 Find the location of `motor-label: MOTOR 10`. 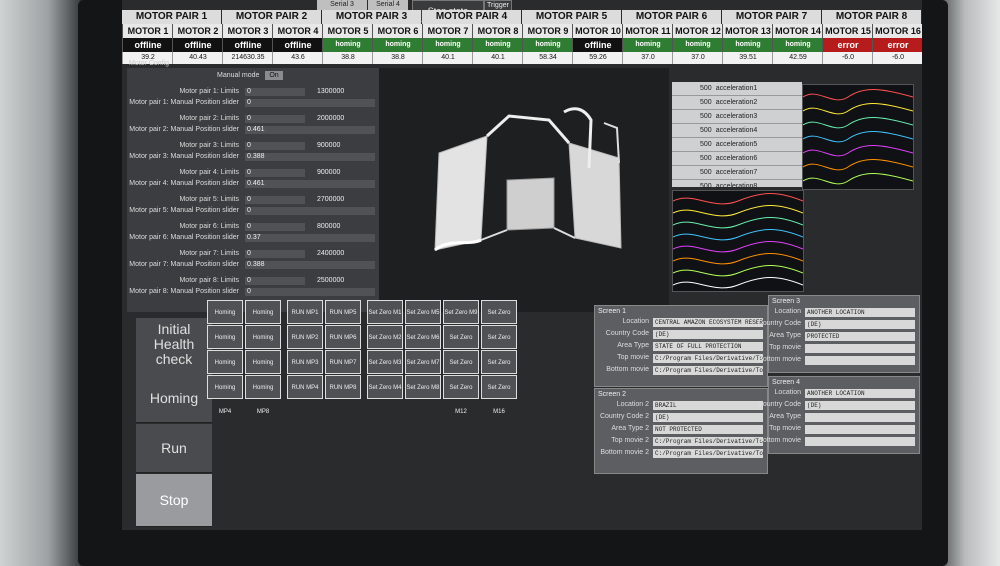

motor-label: MOTOR 10 is located at coordinates (597, 31).